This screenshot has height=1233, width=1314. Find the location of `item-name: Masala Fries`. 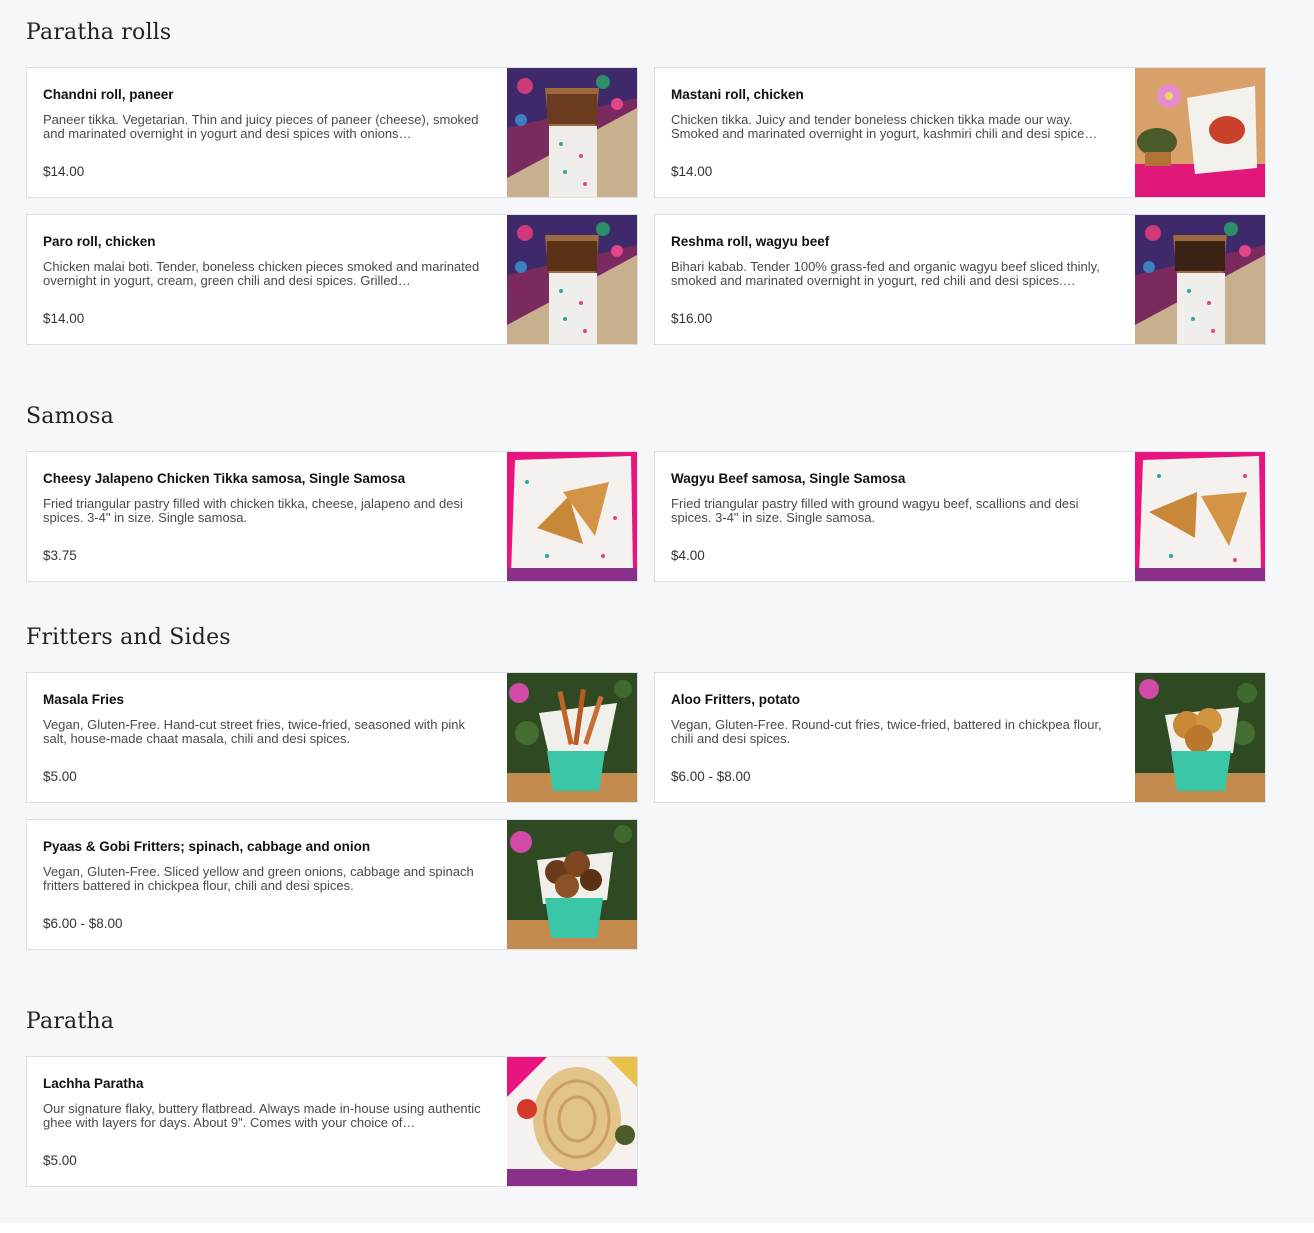

item-name: Masala Fries is located at coordinates (84, 699).